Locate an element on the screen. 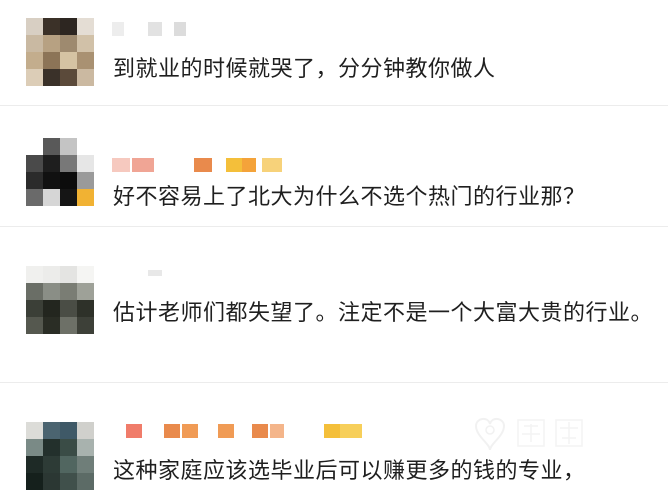 The image size is (668, 492). comment-text: 这种家庭应该选毕业后可以赚更多的钱的专业， is located at coordinates (349, 471).